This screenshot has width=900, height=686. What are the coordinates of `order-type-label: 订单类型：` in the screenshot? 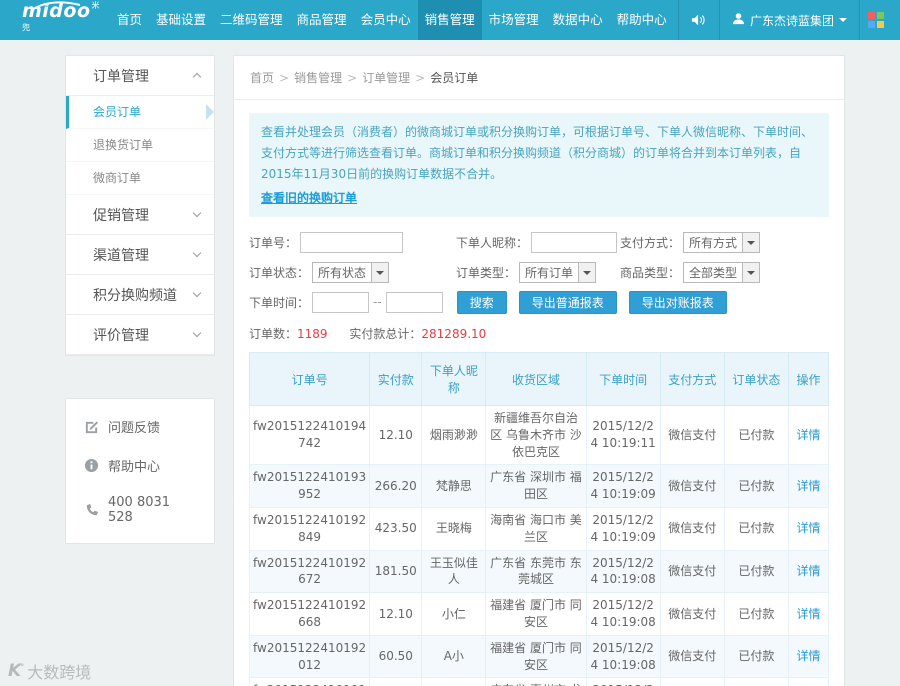 It's located at (486, 272).